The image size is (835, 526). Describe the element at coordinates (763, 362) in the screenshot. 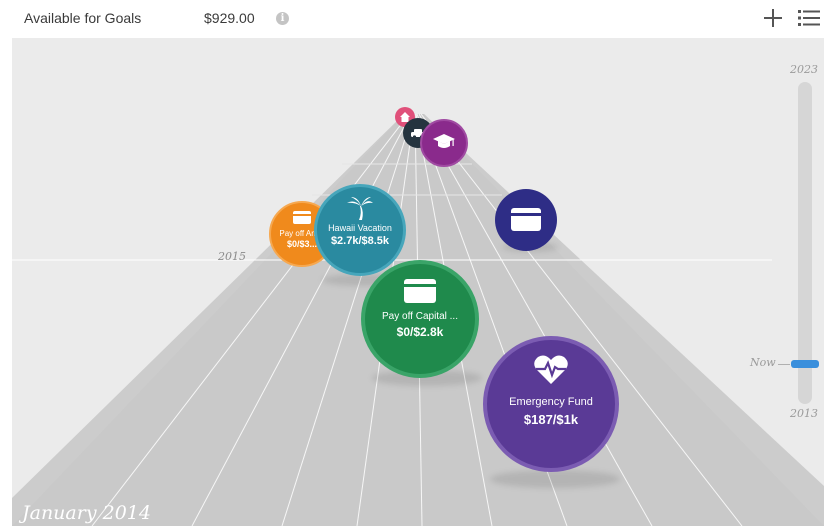

I see `timeline-now-label: Now` at that location.